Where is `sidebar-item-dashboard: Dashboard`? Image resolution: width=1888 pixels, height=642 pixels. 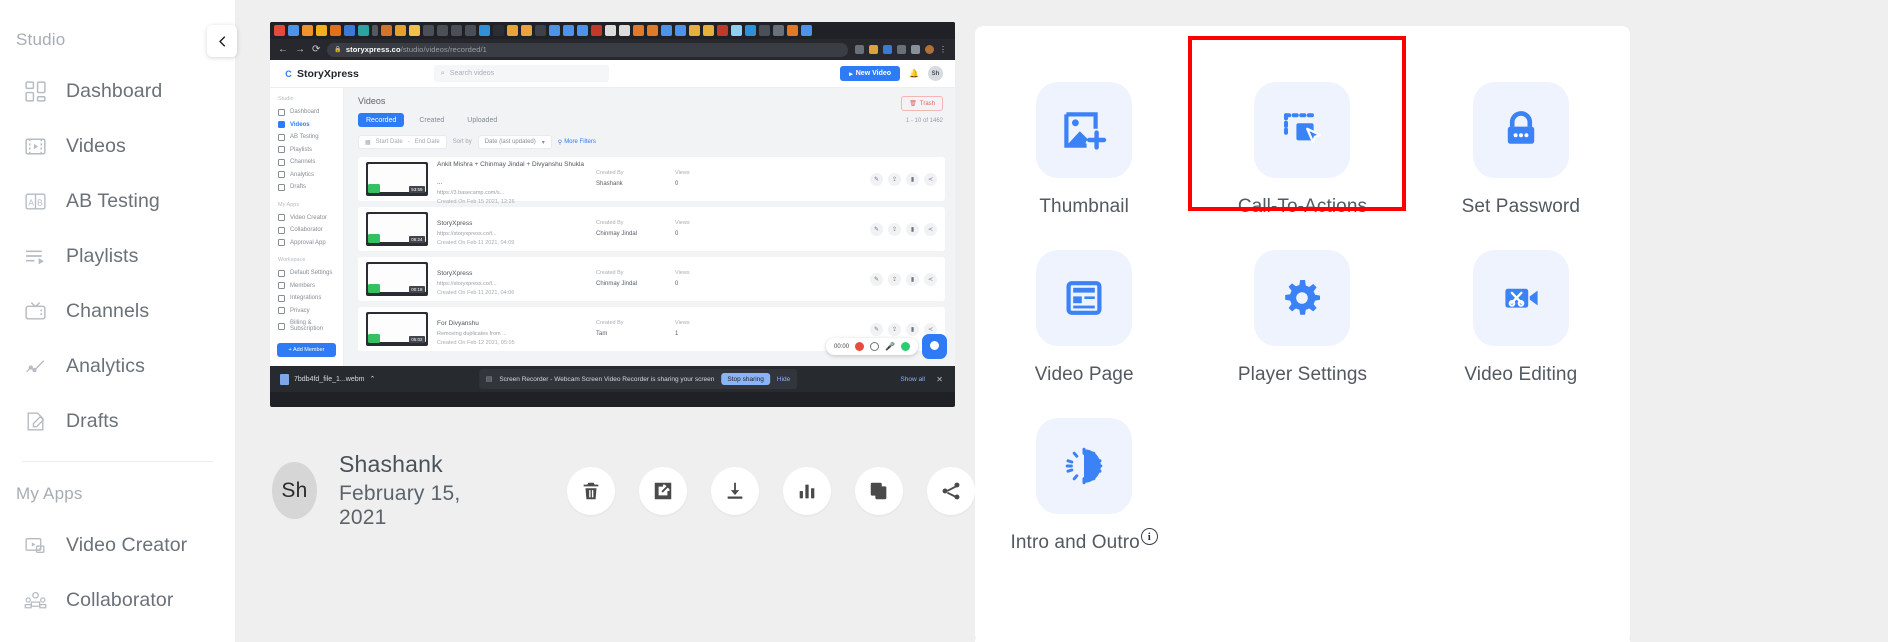
sidebar-item-dashboard: Dashboard is located at coordinates (117, 91).